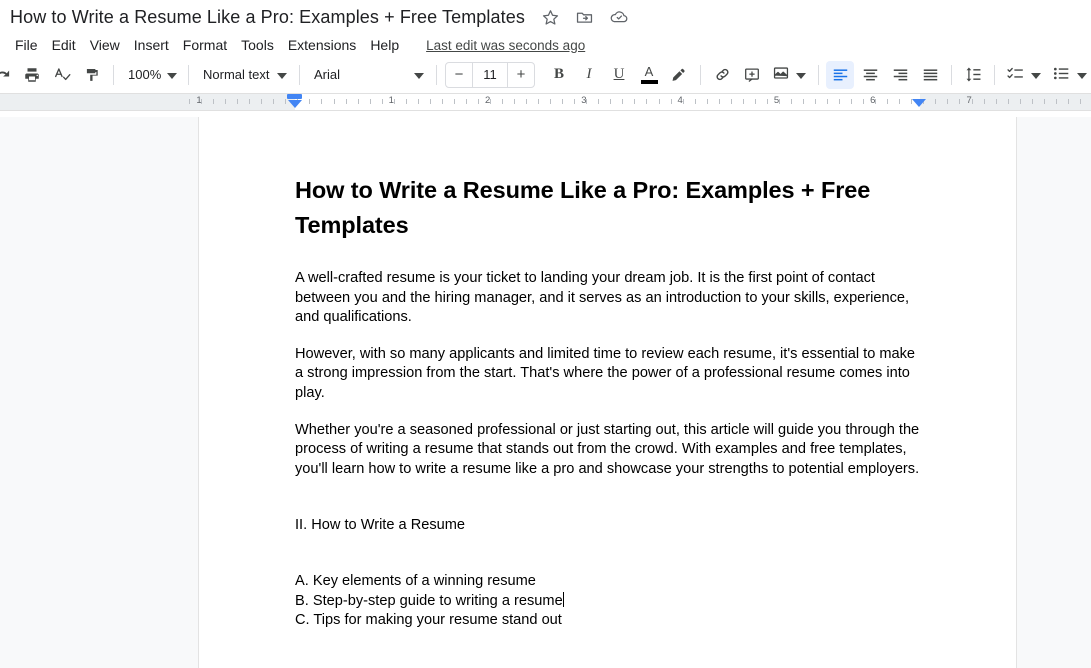 This screenshot has width=1091, height=668. I want to click on align-center-icon, so click(870, 75).